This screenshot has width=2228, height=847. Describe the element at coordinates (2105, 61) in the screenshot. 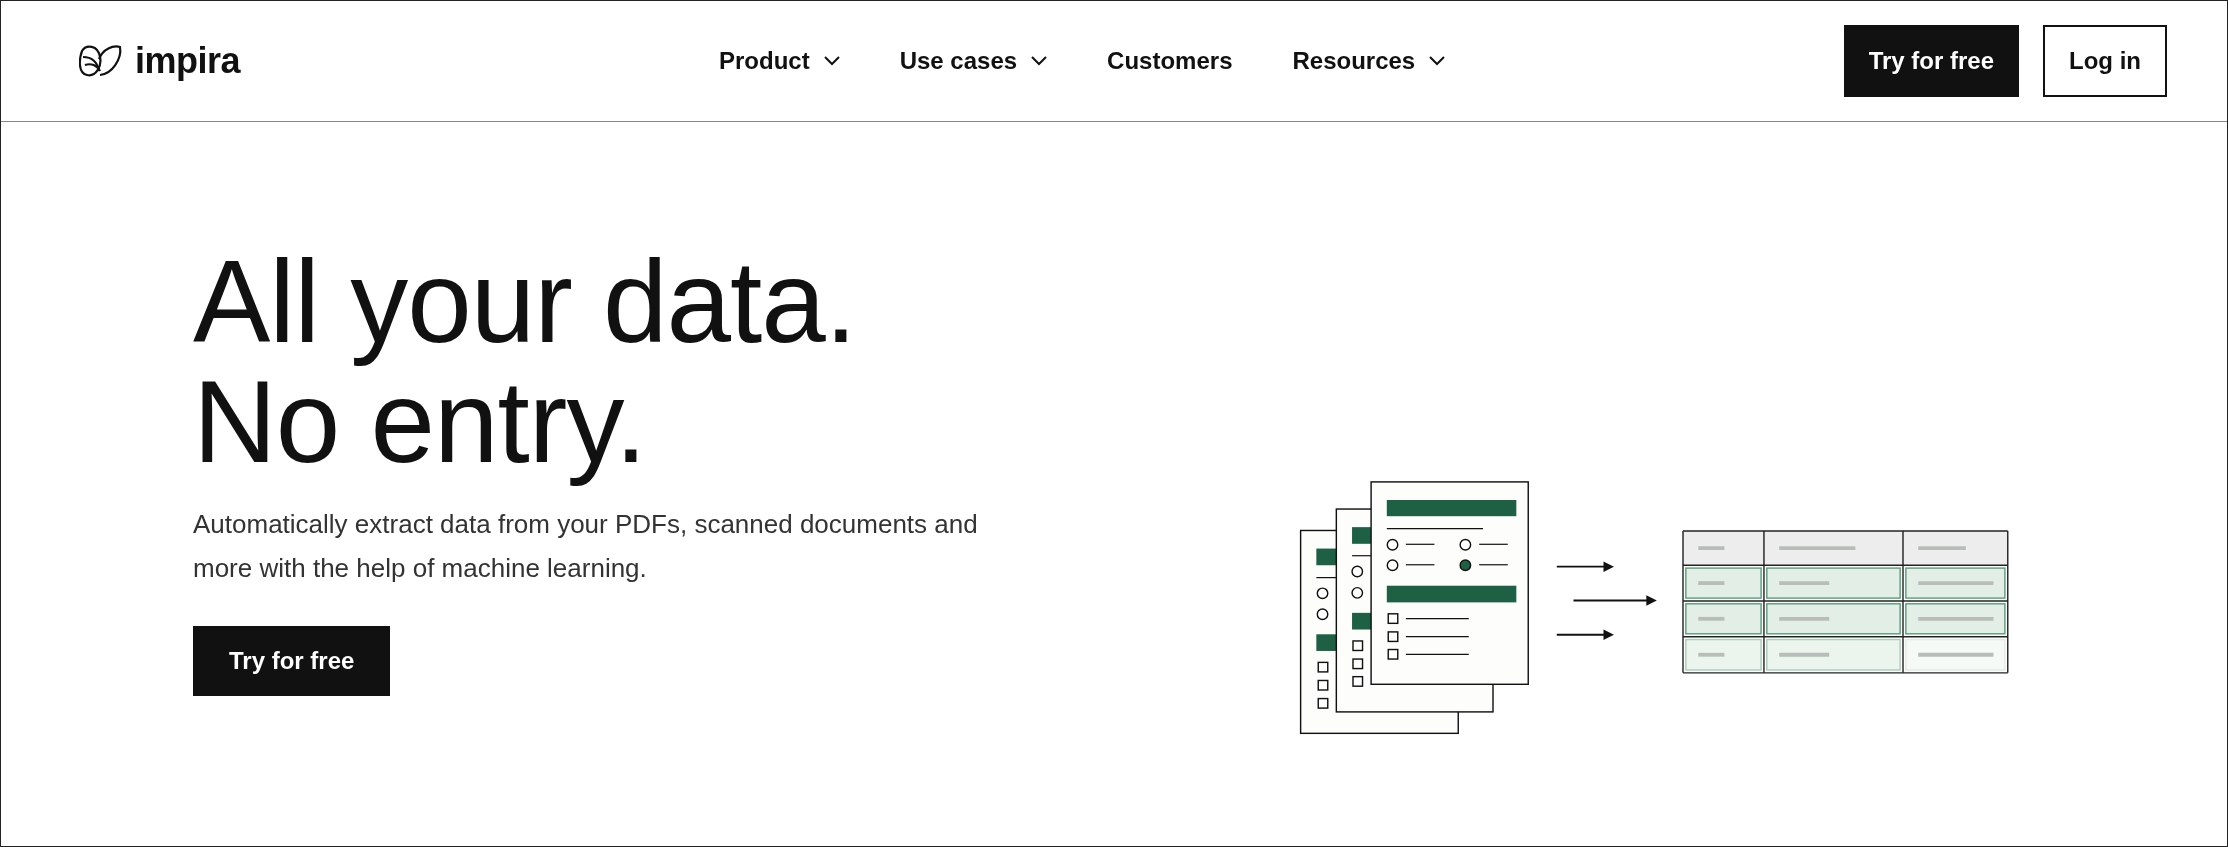

I see `login-button: Log in` at that location.